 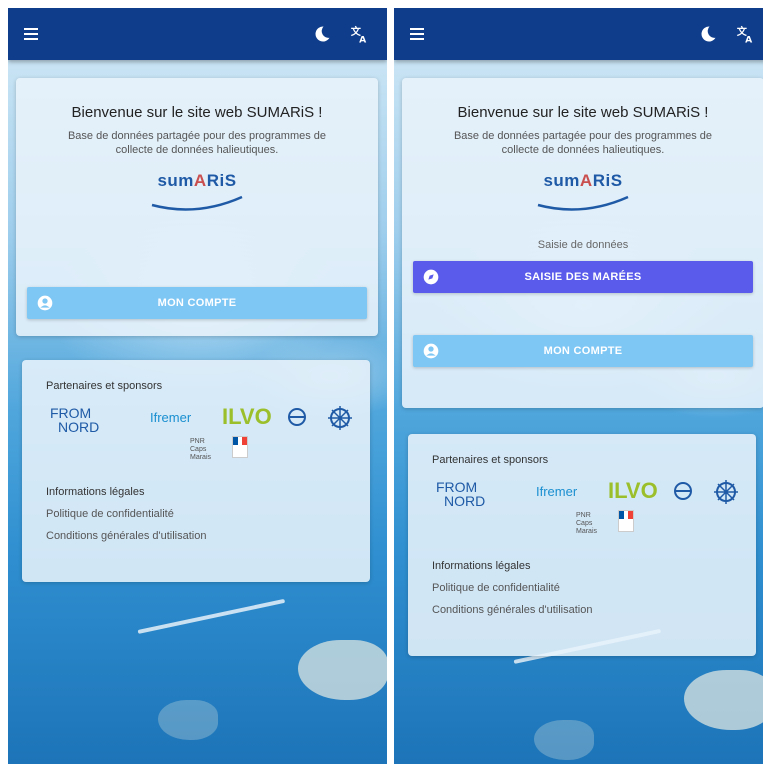 I want to click on data-entry-label: Saisie de données, so click(x=583, y=245).